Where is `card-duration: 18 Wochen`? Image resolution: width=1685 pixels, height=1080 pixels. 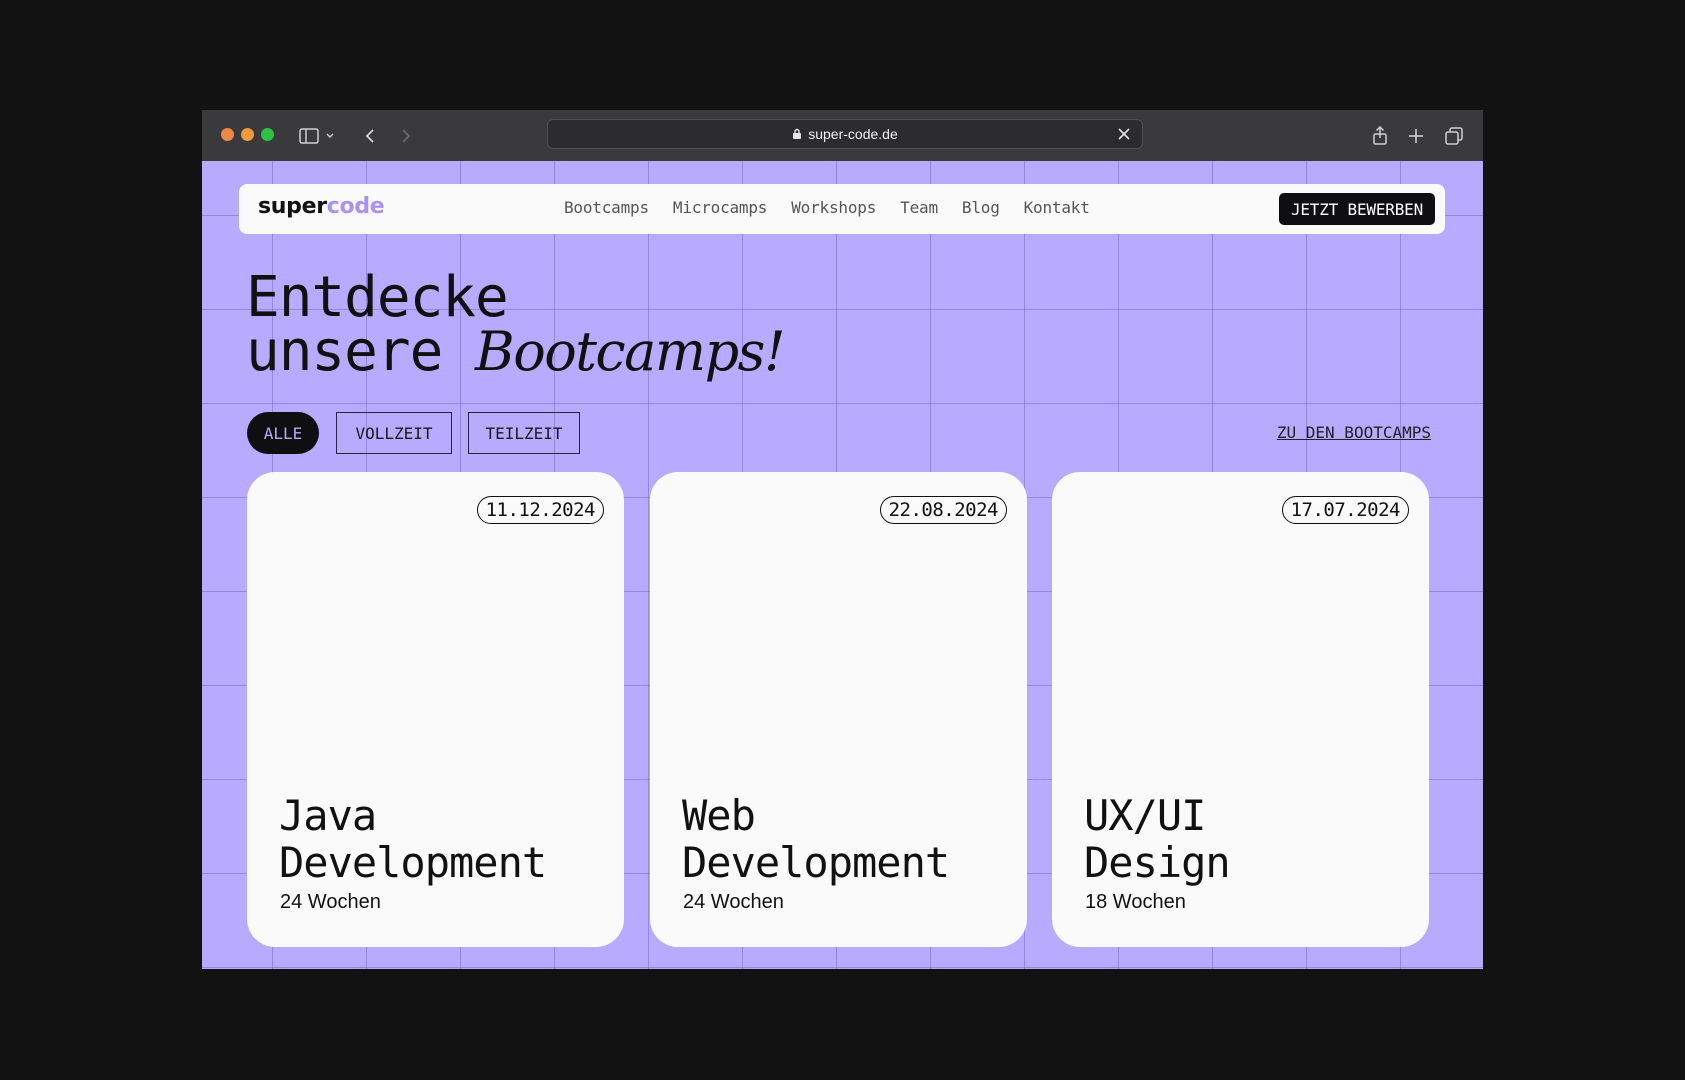
card-duration: 18 Wochen is located at coordinates (1135, 902).